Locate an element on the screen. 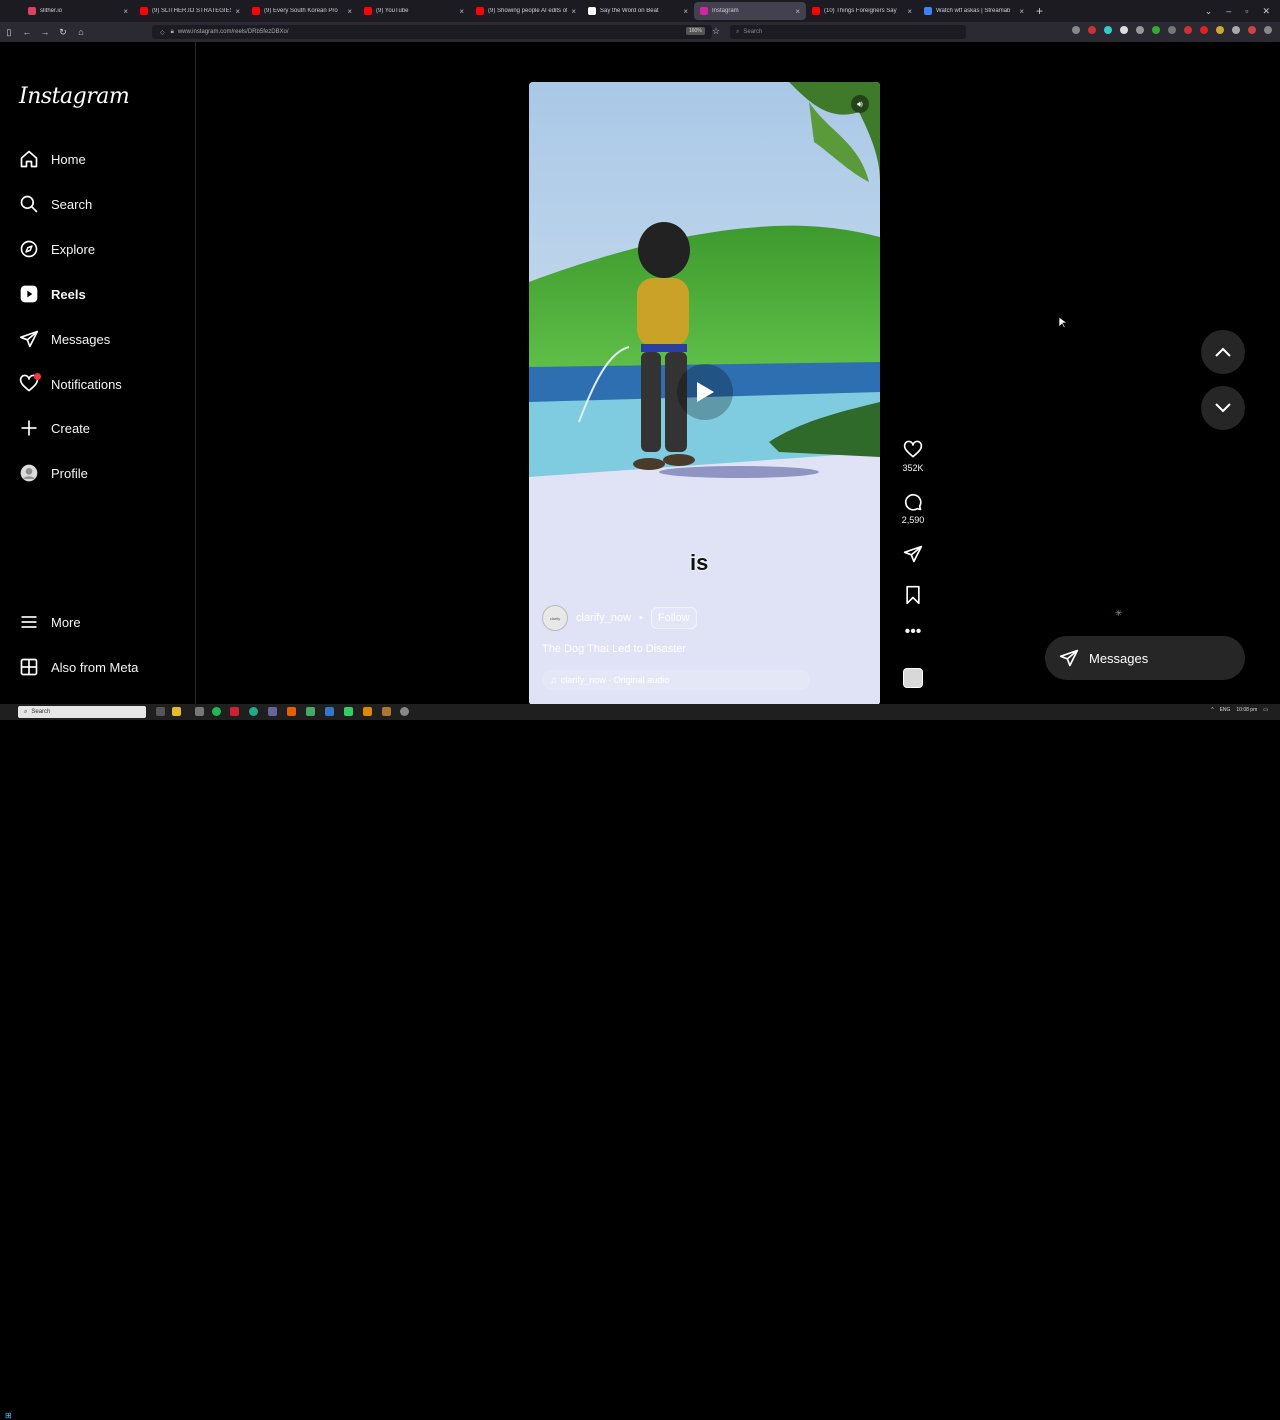 Image resolution: width=1280 pixels, height=1420 pixels. sidebar-item-messages: Messages is located at coordinates (64, 339).